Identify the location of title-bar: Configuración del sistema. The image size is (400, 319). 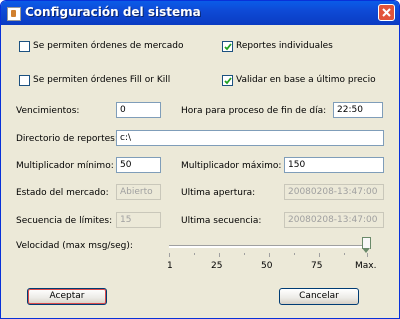
(200, 13).